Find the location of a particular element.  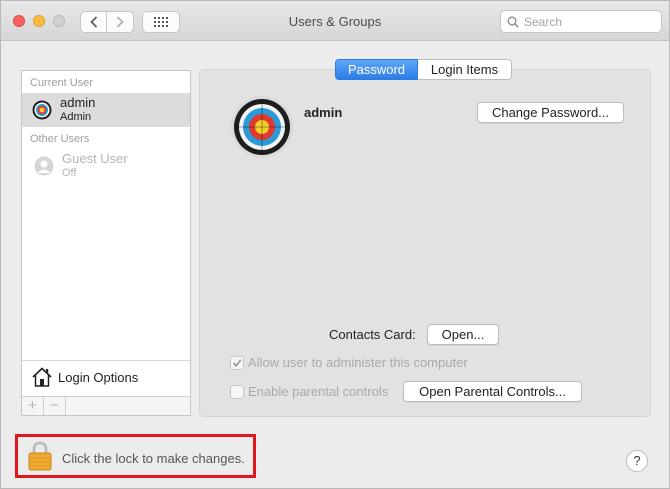

user-role: Admin is located at coordinates (76, 117).